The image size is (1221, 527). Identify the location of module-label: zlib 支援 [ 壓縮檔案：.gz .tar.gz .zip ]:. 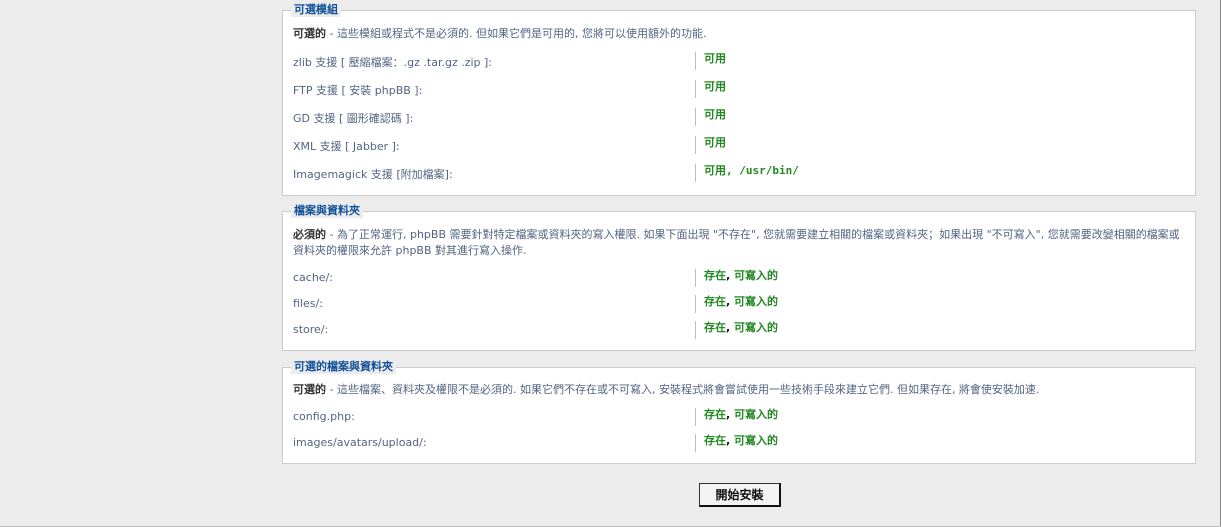
(393, 62).